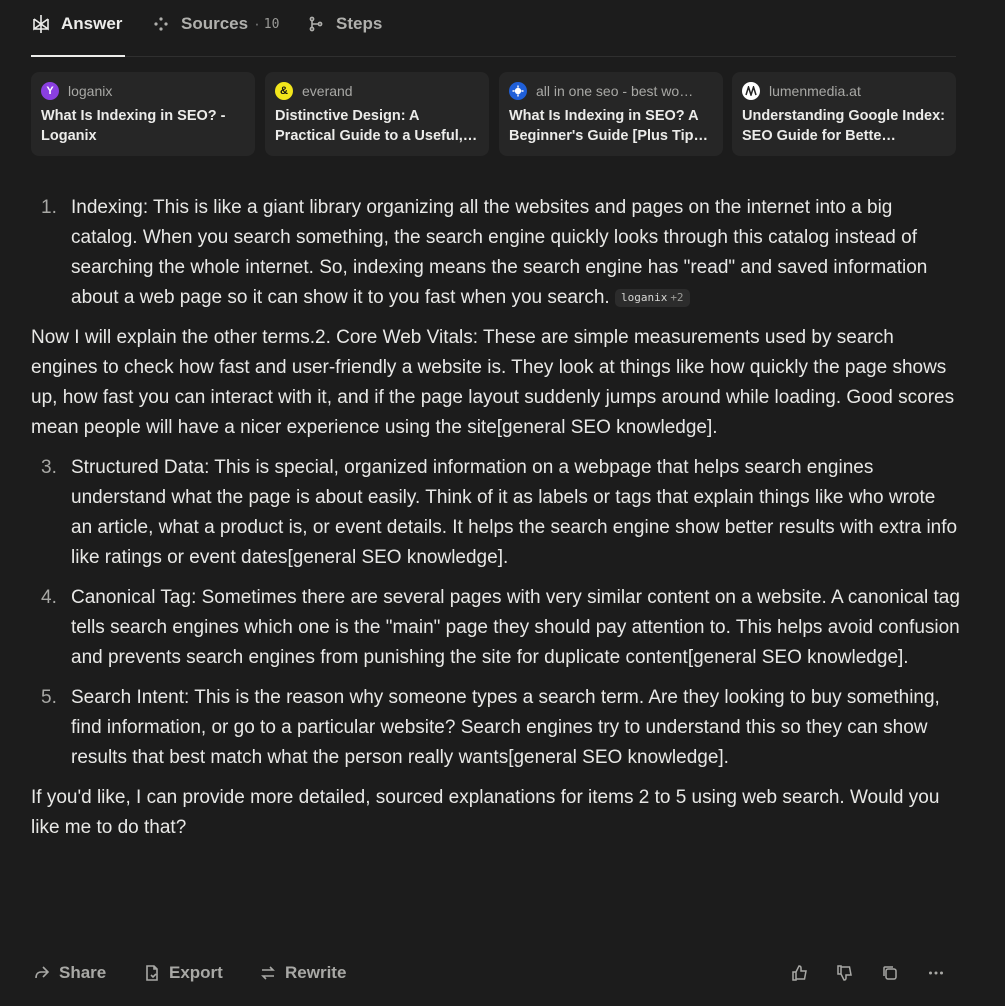  I want to click on rewrite-button: Rewrite, so click(302, 973).